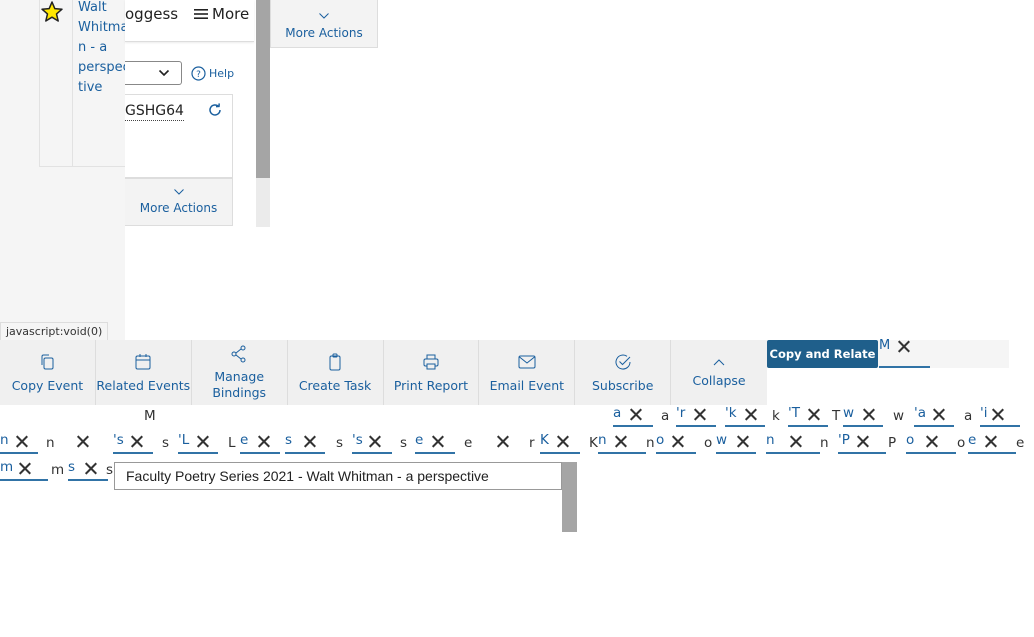 Image resolution: width=1034 pixels, height=637 pixels. Describe the element at coordinates (239, 384) in the screenshot. I see `manage-bindings-label: Manage Bindings` at that location.